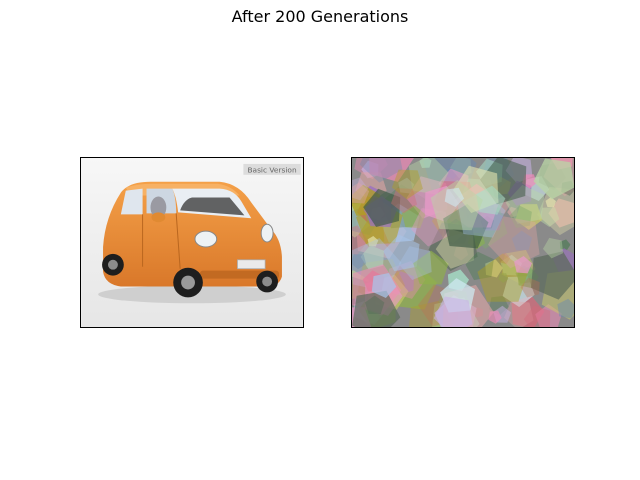  I want to click on original-car-image: Basic Version, so click(192, 242).